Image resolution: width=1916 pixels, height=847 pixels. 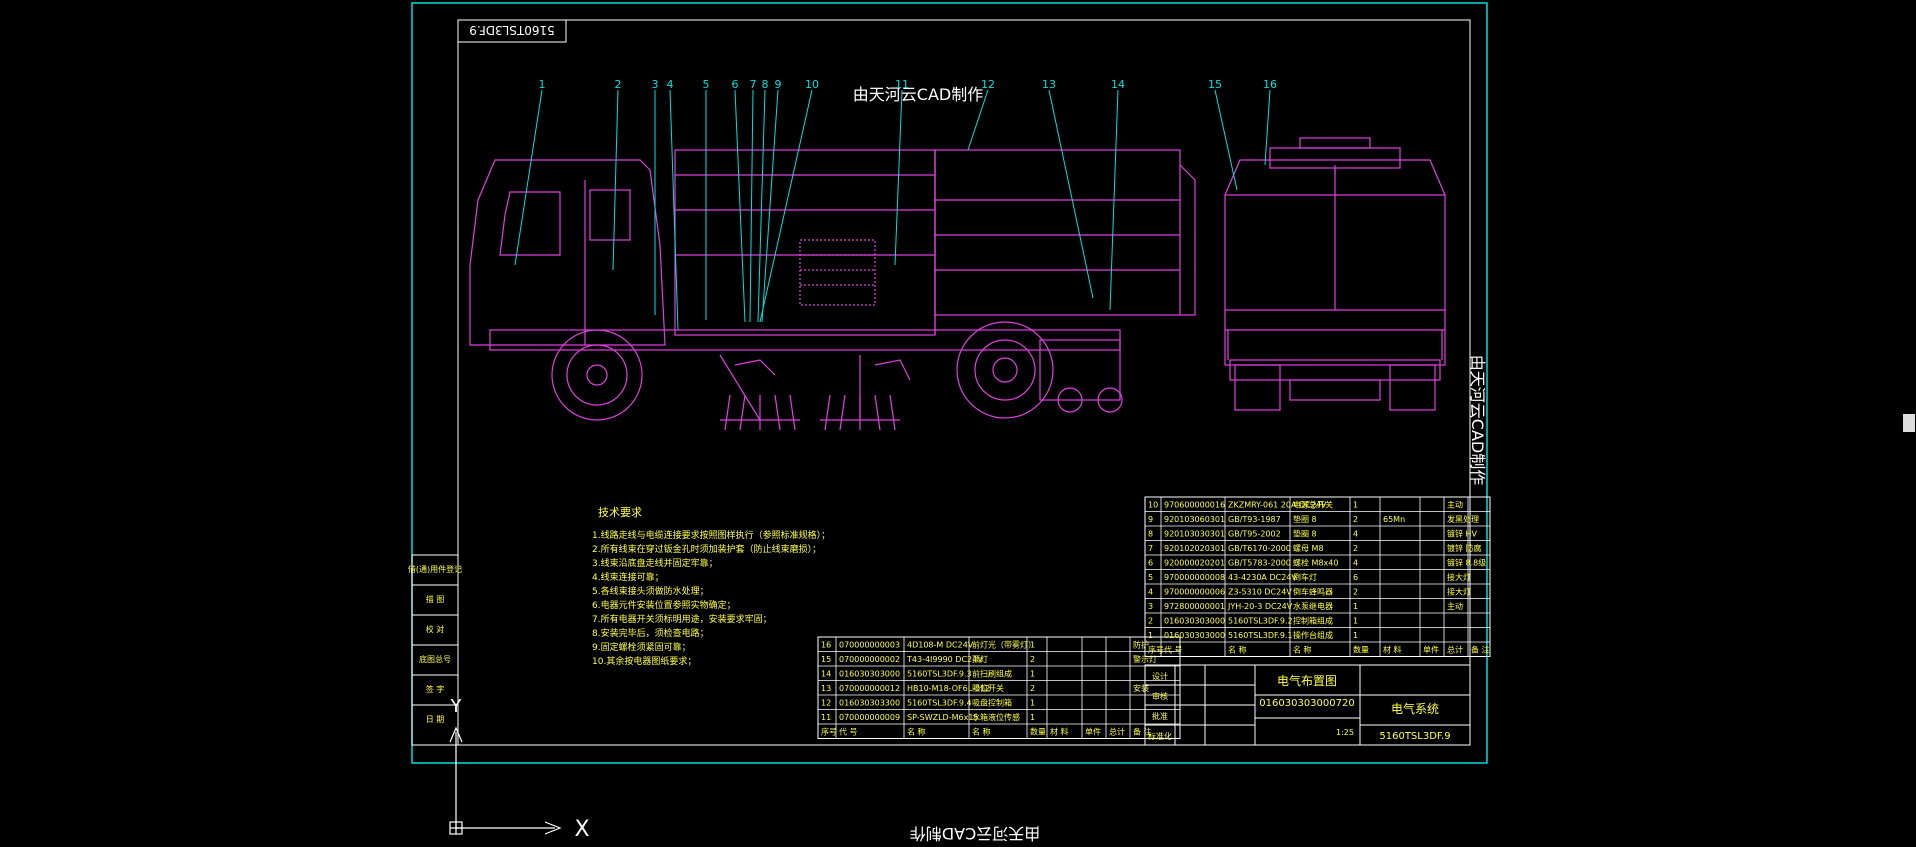 I want to click on bom-right-cell: 5, so click(x=1150, y=577).